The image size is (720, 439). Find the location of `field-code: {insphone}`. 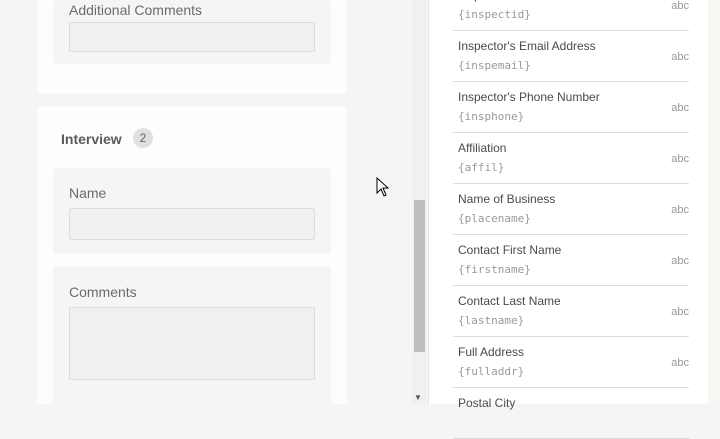

field-code: {insphone} is located at coordinates (491, 116).